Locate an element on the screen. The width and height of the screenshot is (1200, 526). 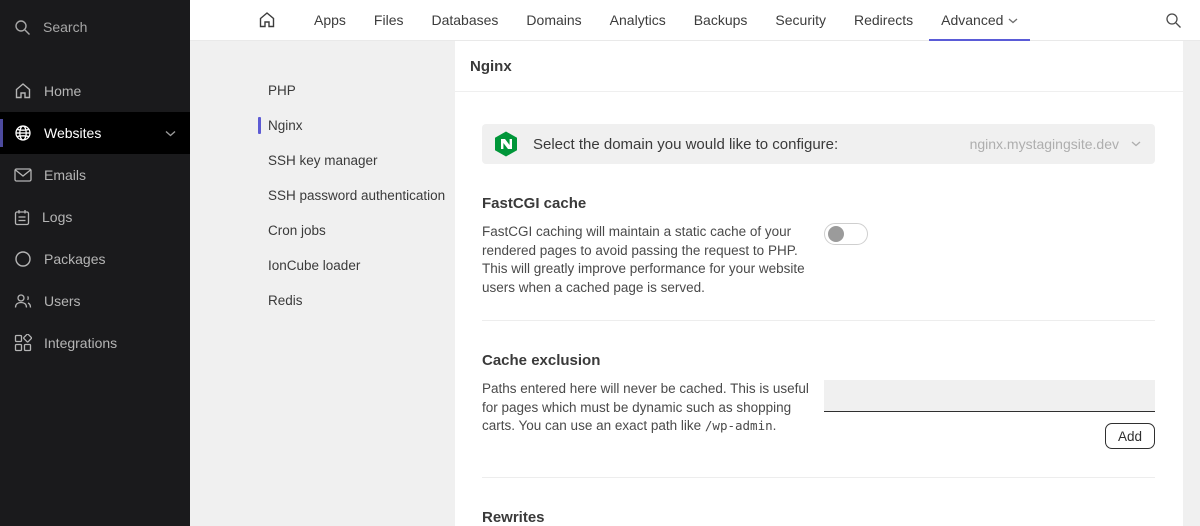
tab-analytics: Analytics is located at coordinates (638, 20).